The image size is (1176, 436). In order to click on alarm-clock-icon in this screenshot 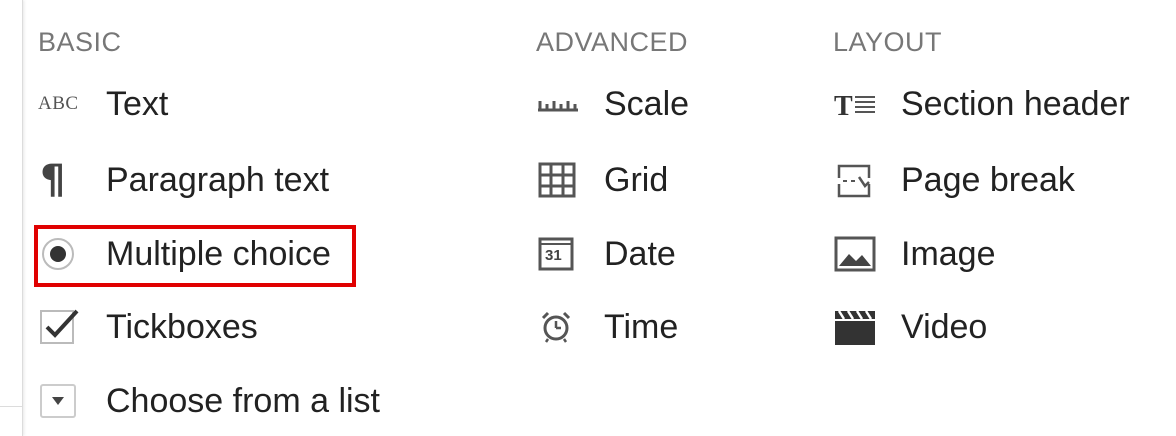, I will do `click(558, 327)`.